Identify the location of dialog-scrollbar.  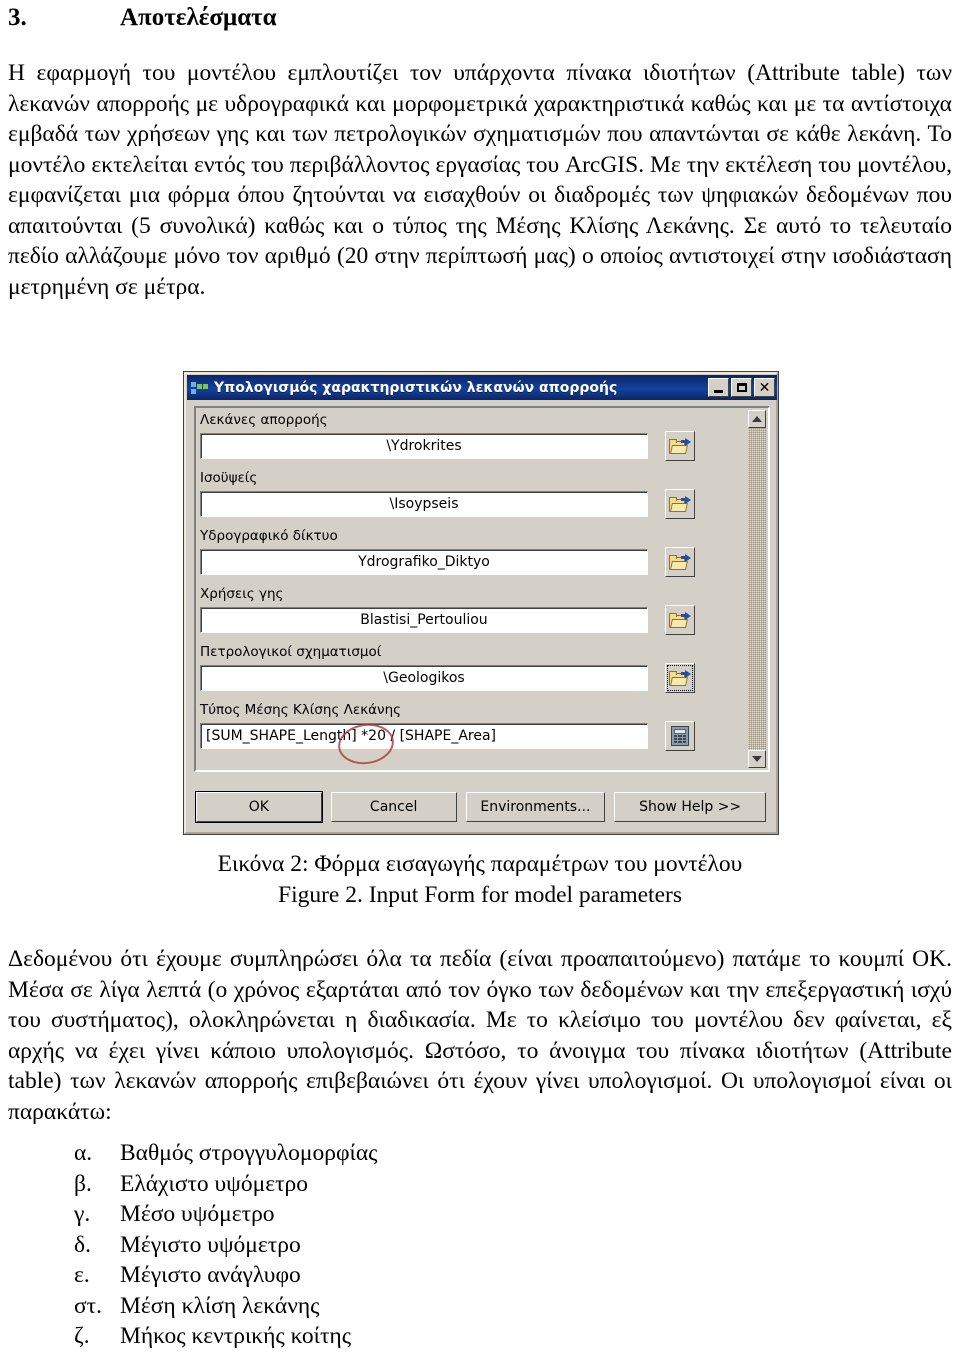
(757, 589).